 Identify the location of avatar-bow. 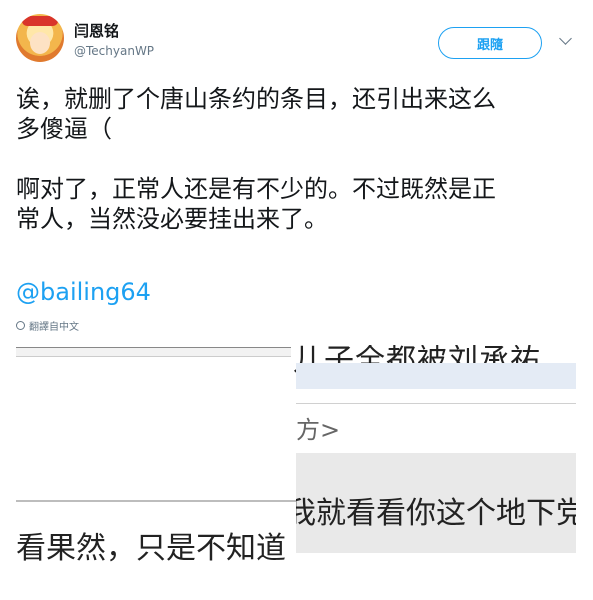
(40, 21).